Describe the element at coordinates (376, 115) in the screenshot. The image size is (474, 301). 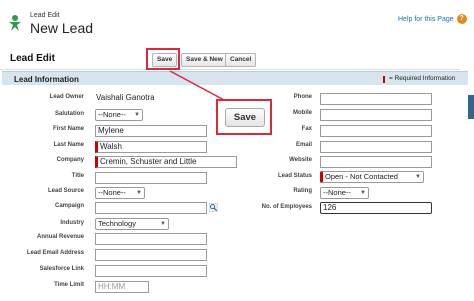
I see `mobile-input` at that location.